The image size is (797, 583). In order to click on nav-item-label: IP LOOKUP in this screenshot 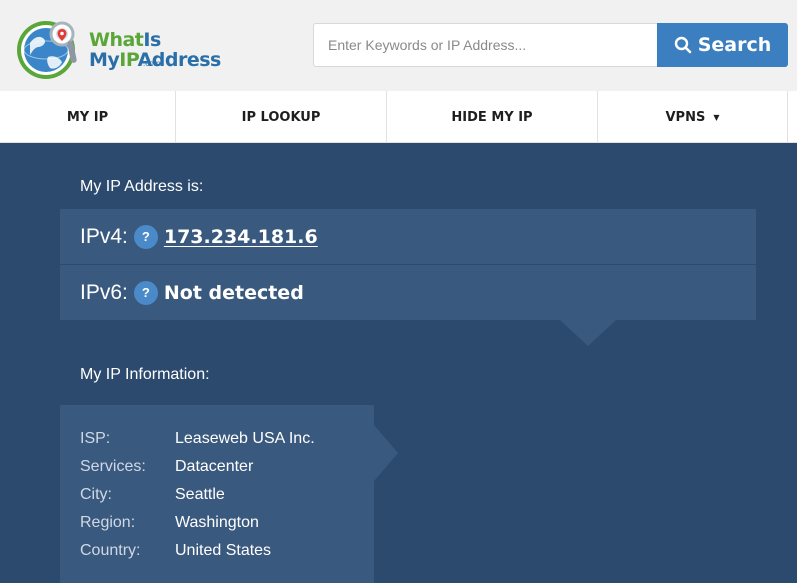, I will do `click(281, 117)`.